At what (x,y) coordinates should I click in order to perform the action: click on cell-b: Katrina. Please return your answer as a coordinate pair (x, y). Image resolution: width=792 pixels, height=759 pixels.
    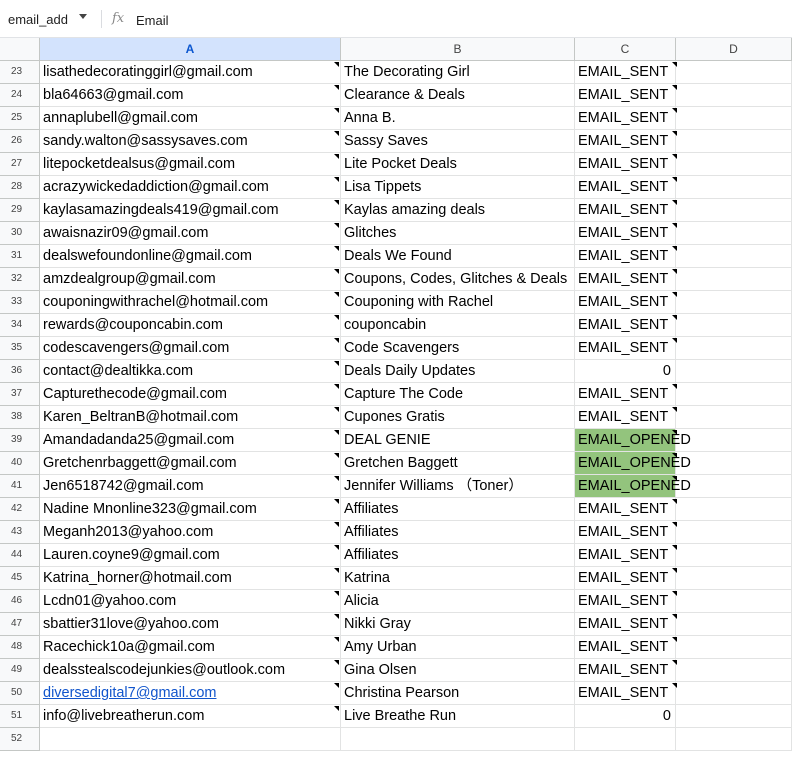
    Looking at the image, I should click on (458, 578).